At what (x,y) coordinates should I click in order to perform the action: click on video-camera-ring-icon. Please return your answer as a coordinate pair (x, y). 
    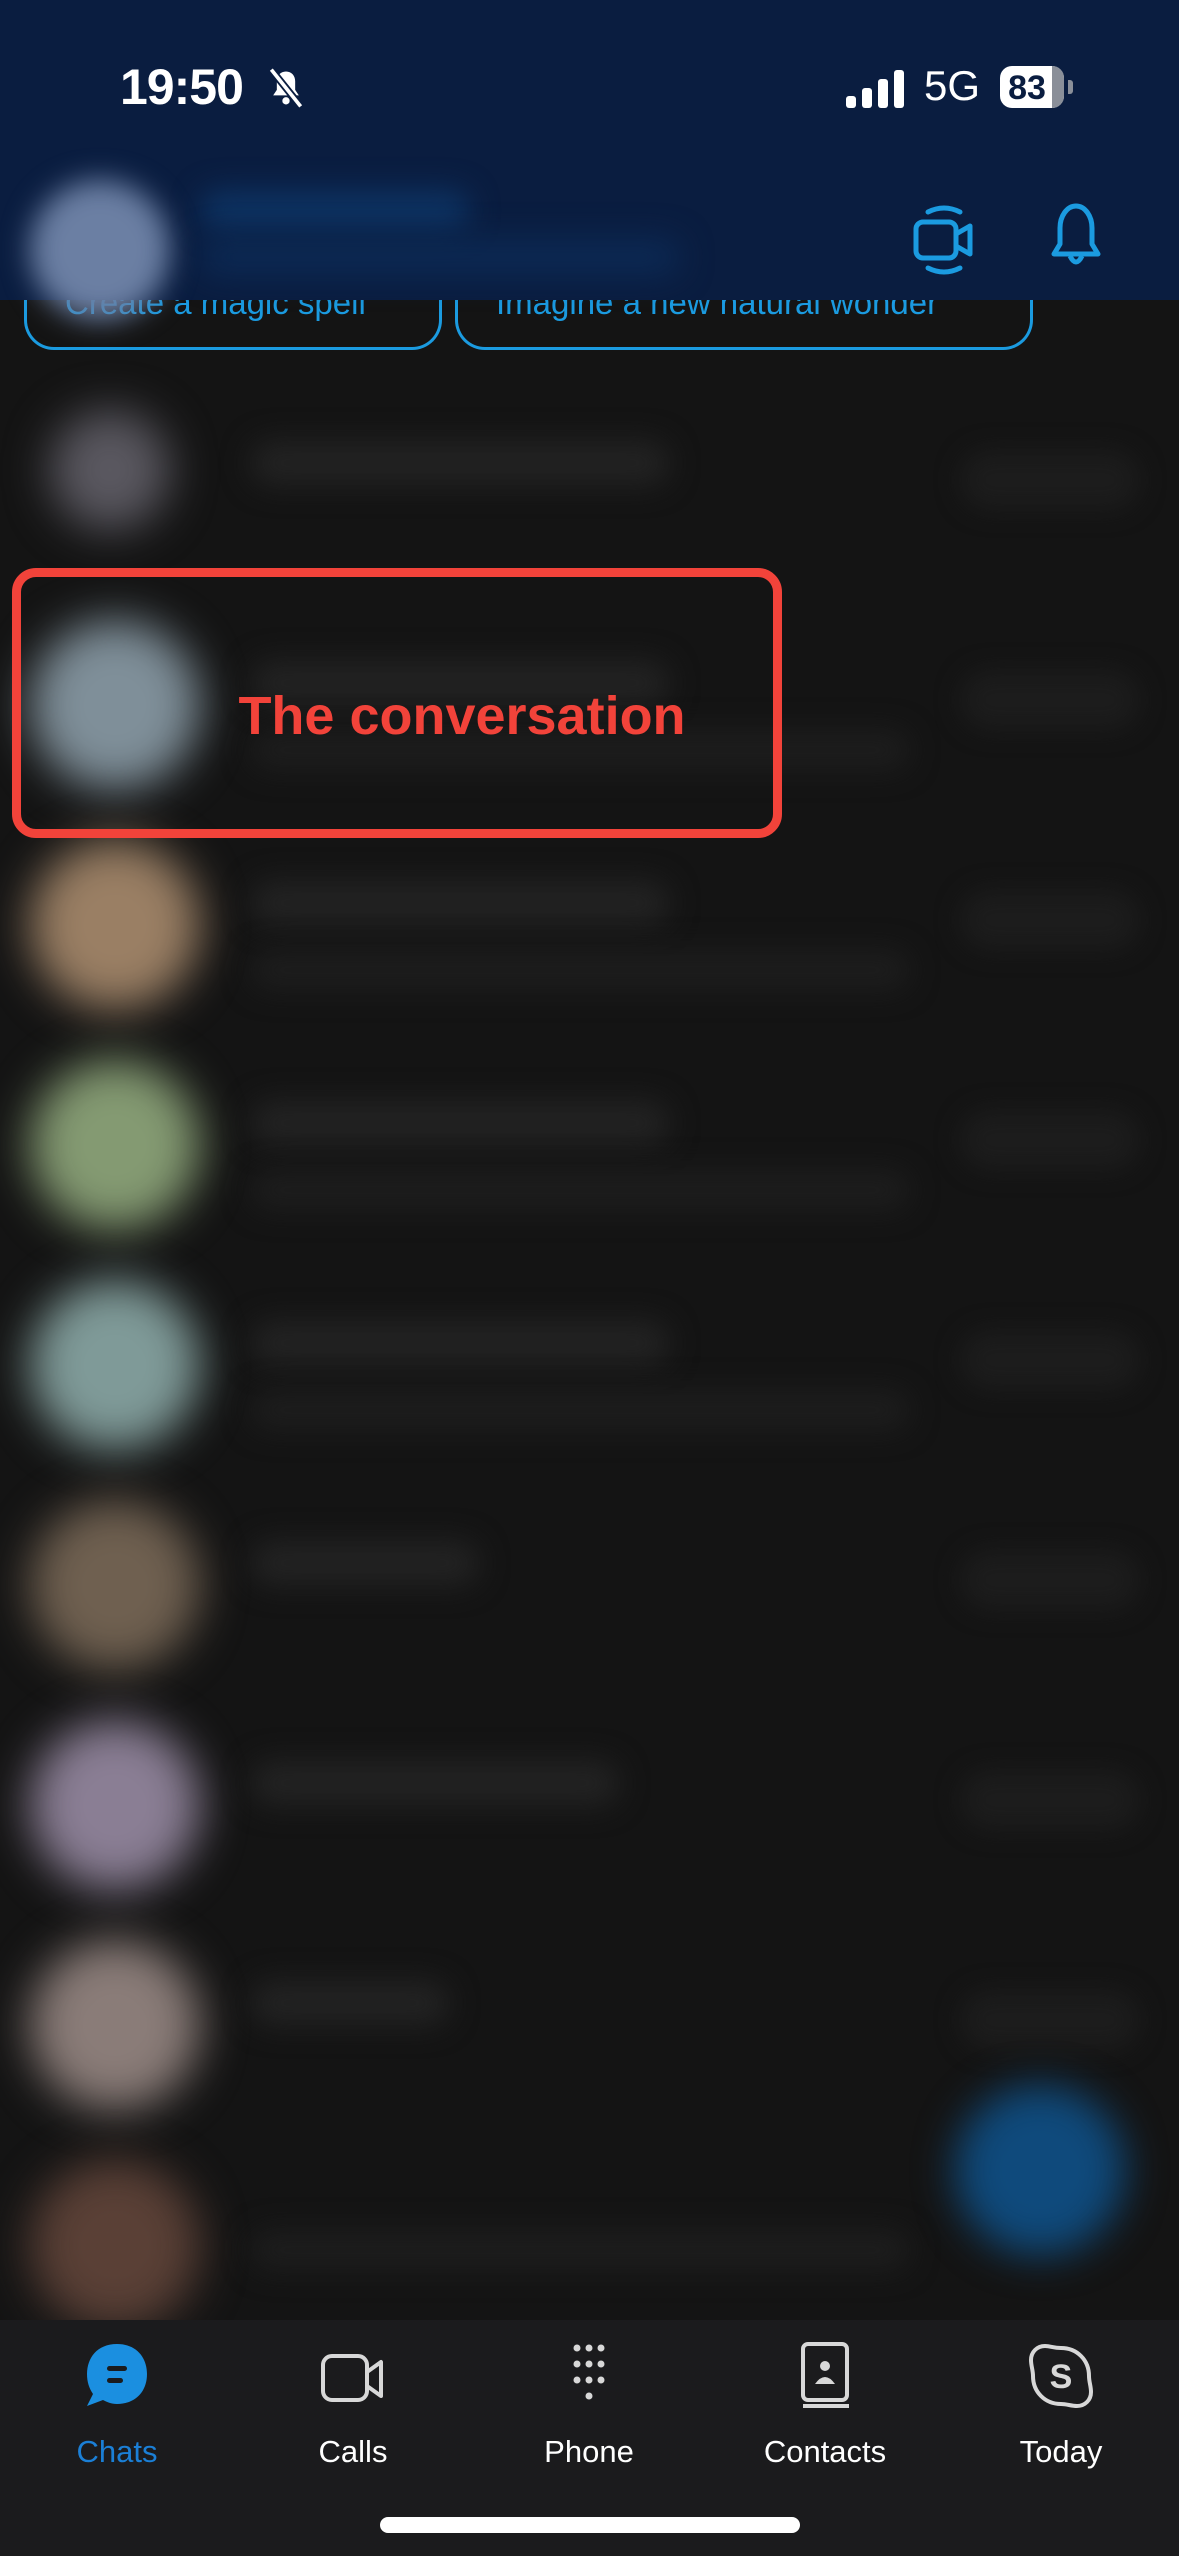
    Looking at the image, I should click on (943, 240).